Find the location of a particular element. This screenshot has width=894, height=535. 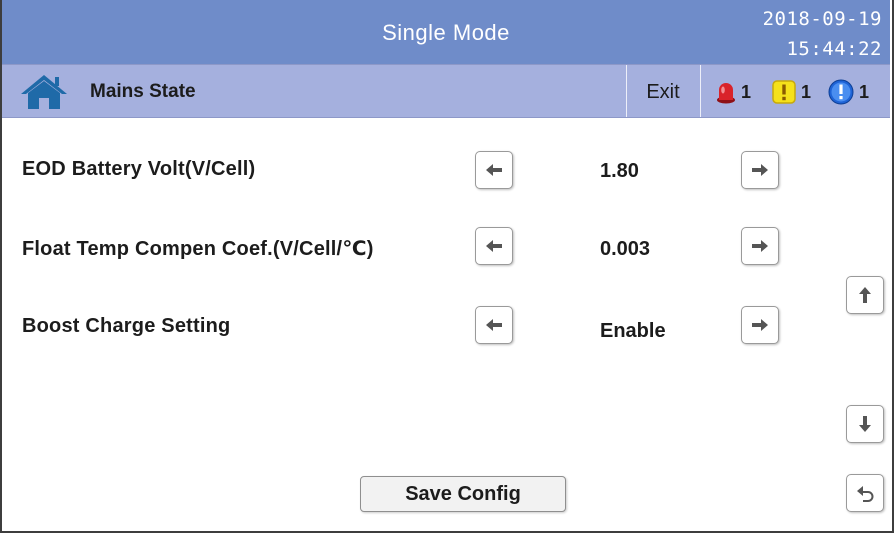

float-temp-compen-value: 0.003 is located at coordinates (625, 249).